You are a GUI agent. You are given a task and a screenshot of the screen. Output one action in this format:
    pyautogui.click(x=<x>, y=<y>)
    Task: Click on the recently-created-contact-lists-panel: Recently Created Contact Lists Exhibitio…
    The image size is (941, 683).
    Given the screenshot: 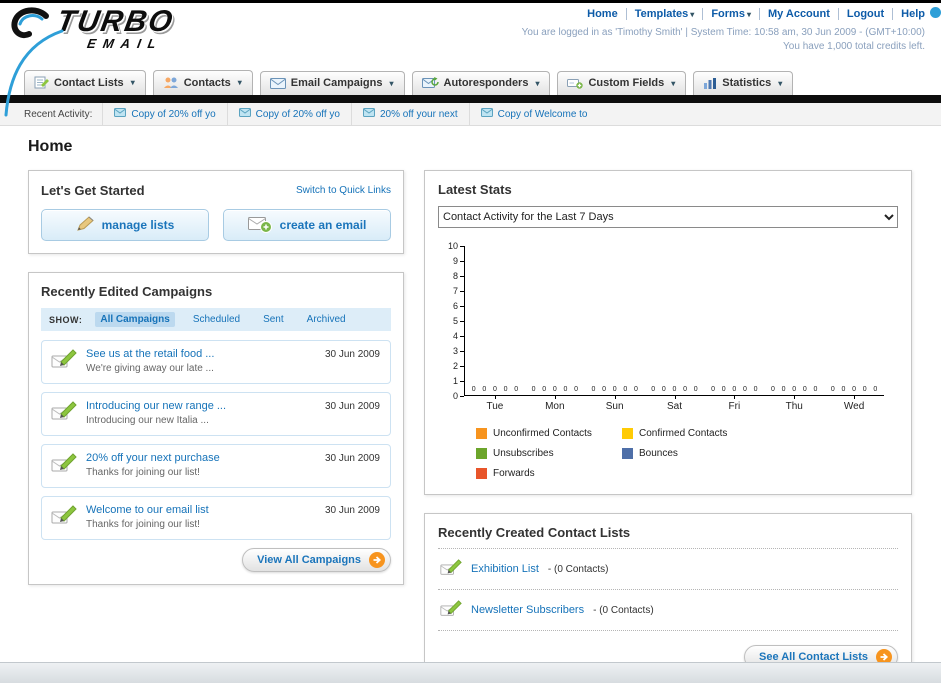 What is the action you would take?
    pyautogui.click(x=668, y=588)
    